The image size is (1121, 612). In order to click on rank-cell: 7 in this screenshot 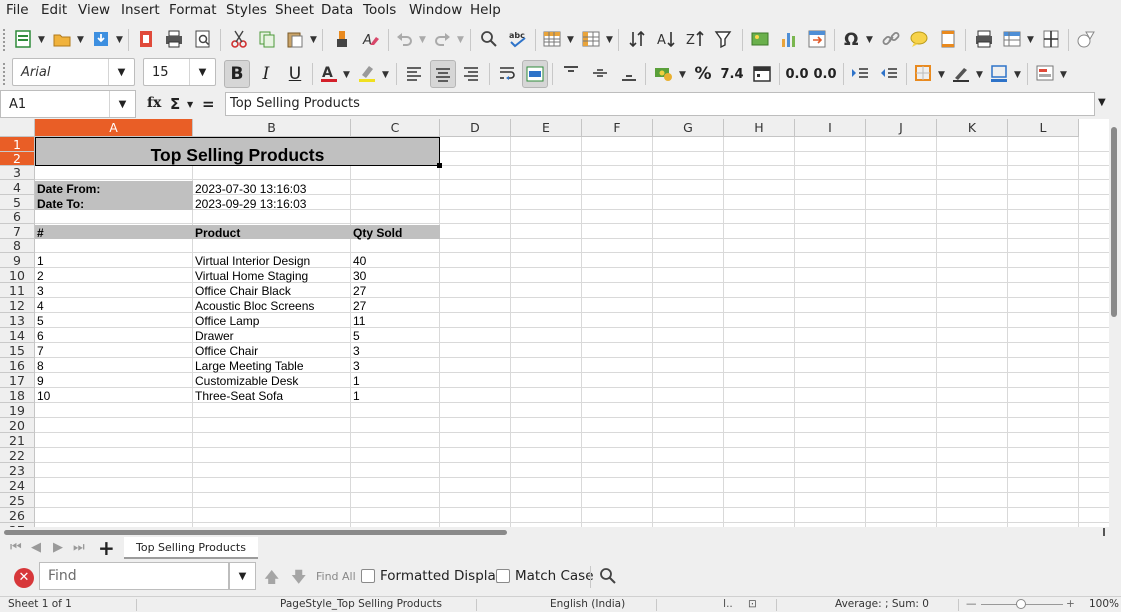, I will do `click(40, 351)`.